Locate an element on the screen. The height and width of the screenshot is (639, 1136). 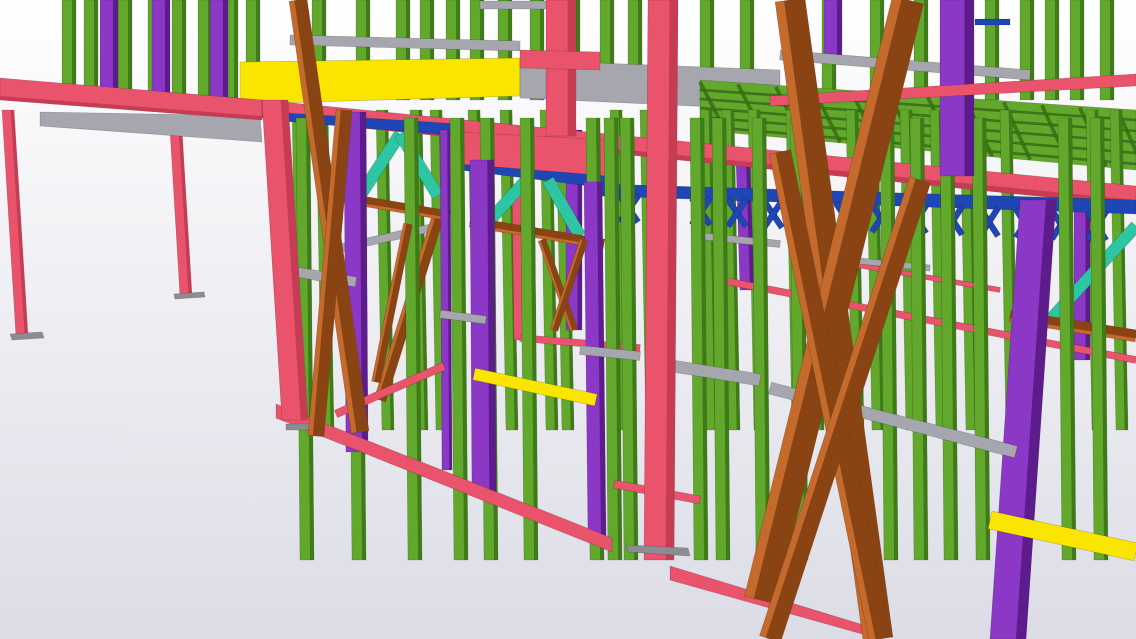
front-red-column-cap is located at coordinates (560, 60).